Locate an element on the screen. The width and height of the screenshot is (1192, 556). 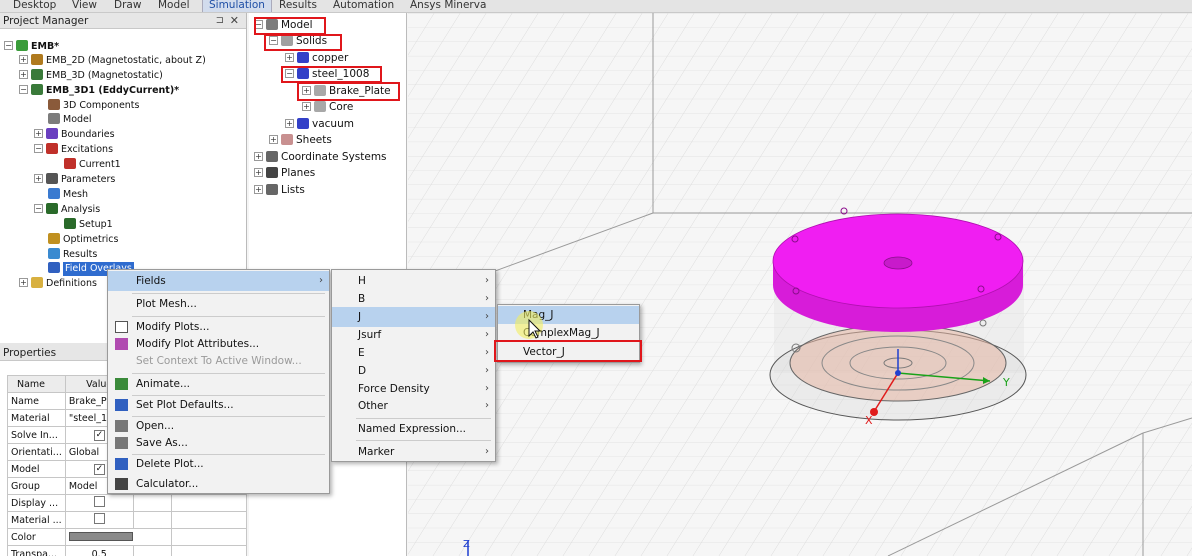
tab-simulation: Simulation is located at coordinates (237, 6).